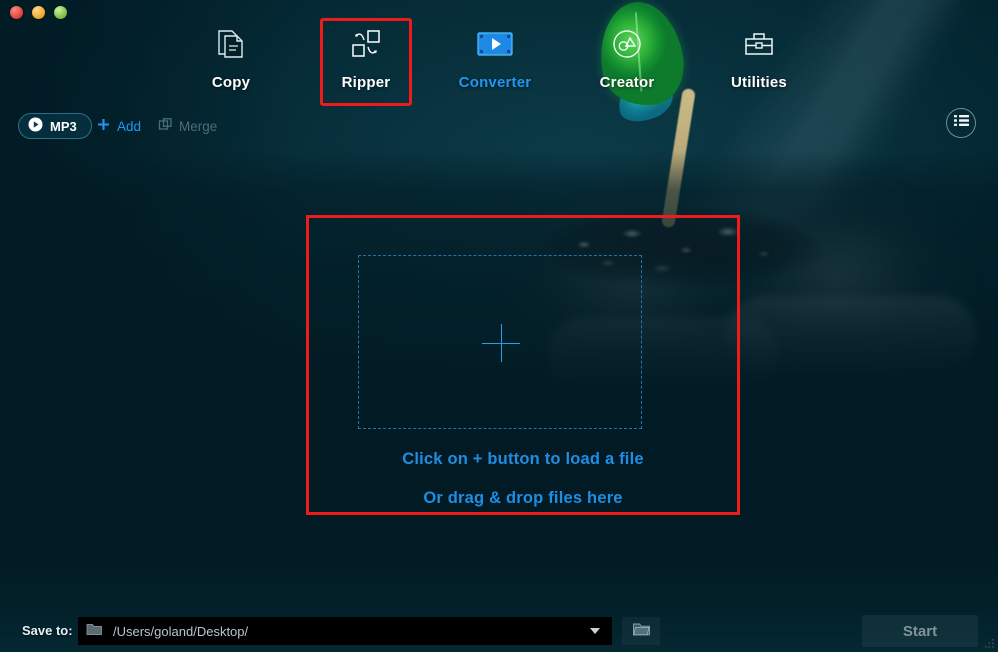 The image size is (998, 652). Describe the element at coordinates (63, 126) in the screenshot. I see `format-chip-label: MP3` at that location.